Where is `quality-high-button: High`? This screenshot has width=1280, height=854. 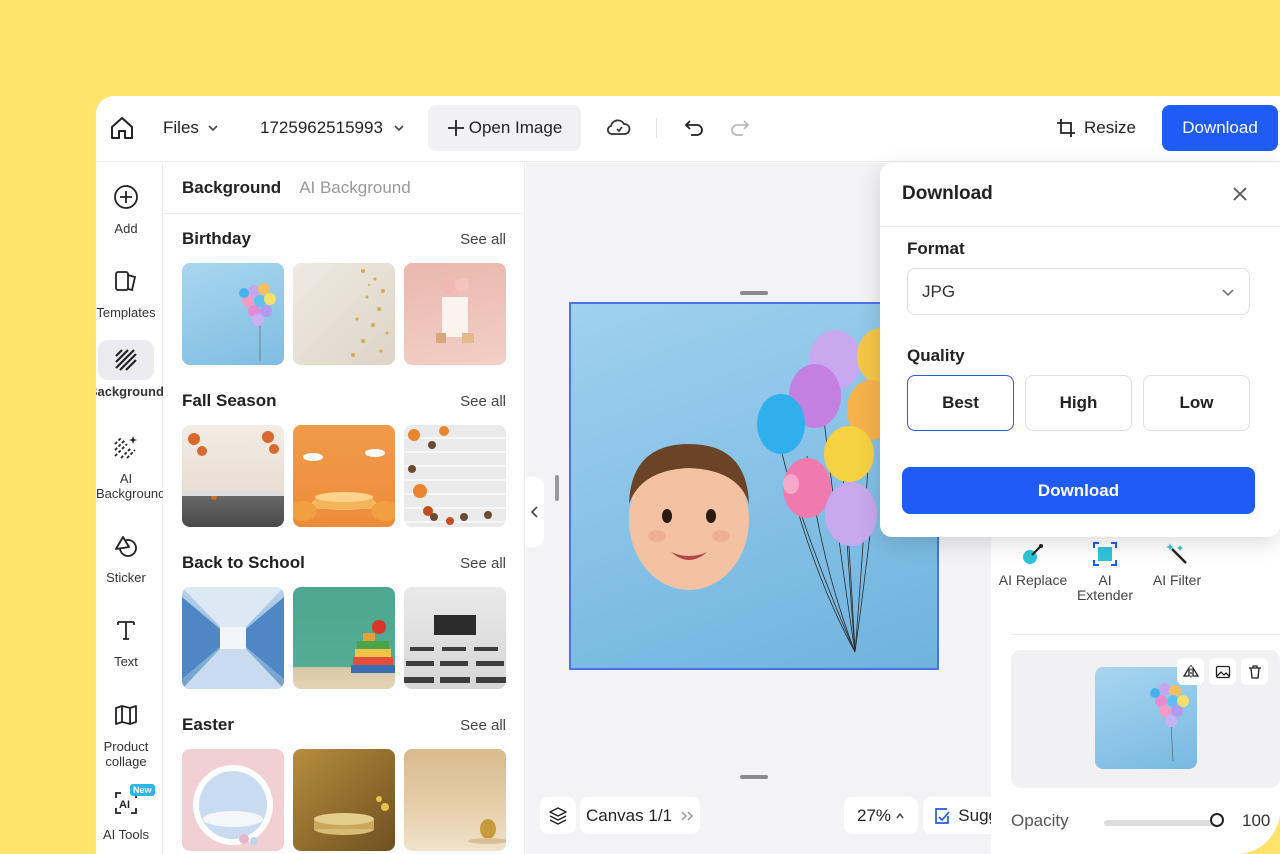 quality-high-button: High is located at coordinates (1078, 403).